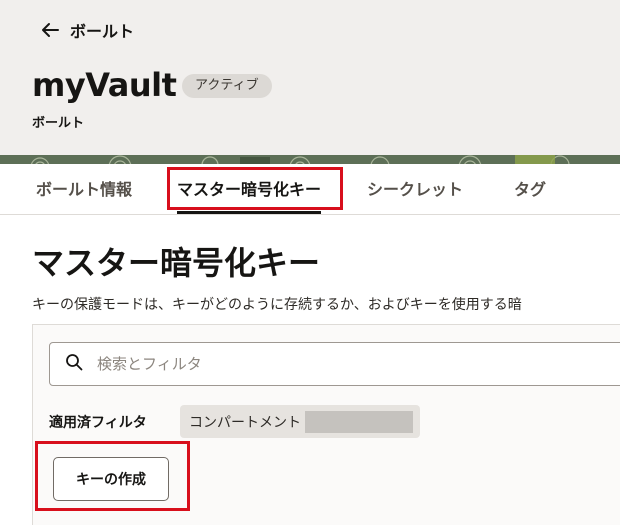  I want to click on compartment-filter-chip: コンパートメント, so click(300, 421).